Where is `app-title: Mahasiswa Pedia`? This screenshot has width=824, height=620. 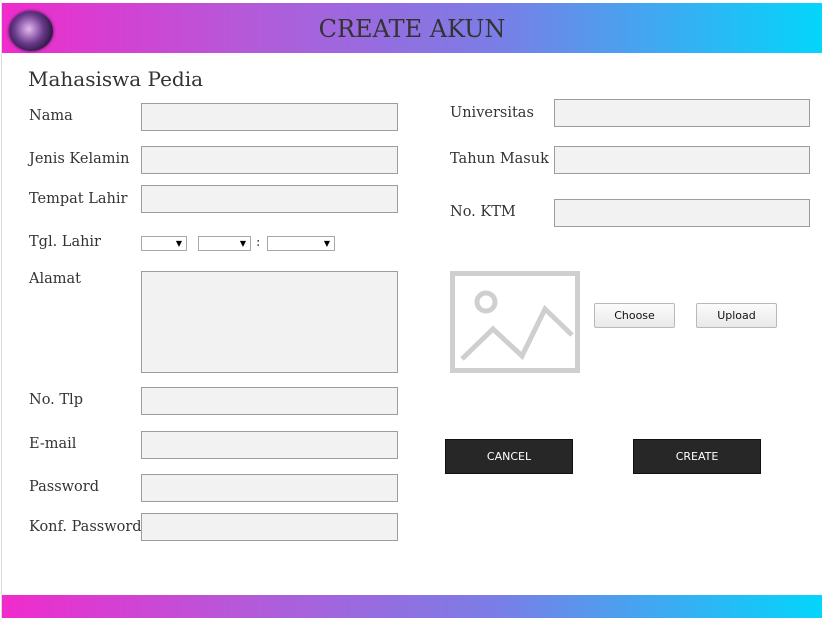 app-title: Mahasiswa Pedia is located at coordinates (116, 79).